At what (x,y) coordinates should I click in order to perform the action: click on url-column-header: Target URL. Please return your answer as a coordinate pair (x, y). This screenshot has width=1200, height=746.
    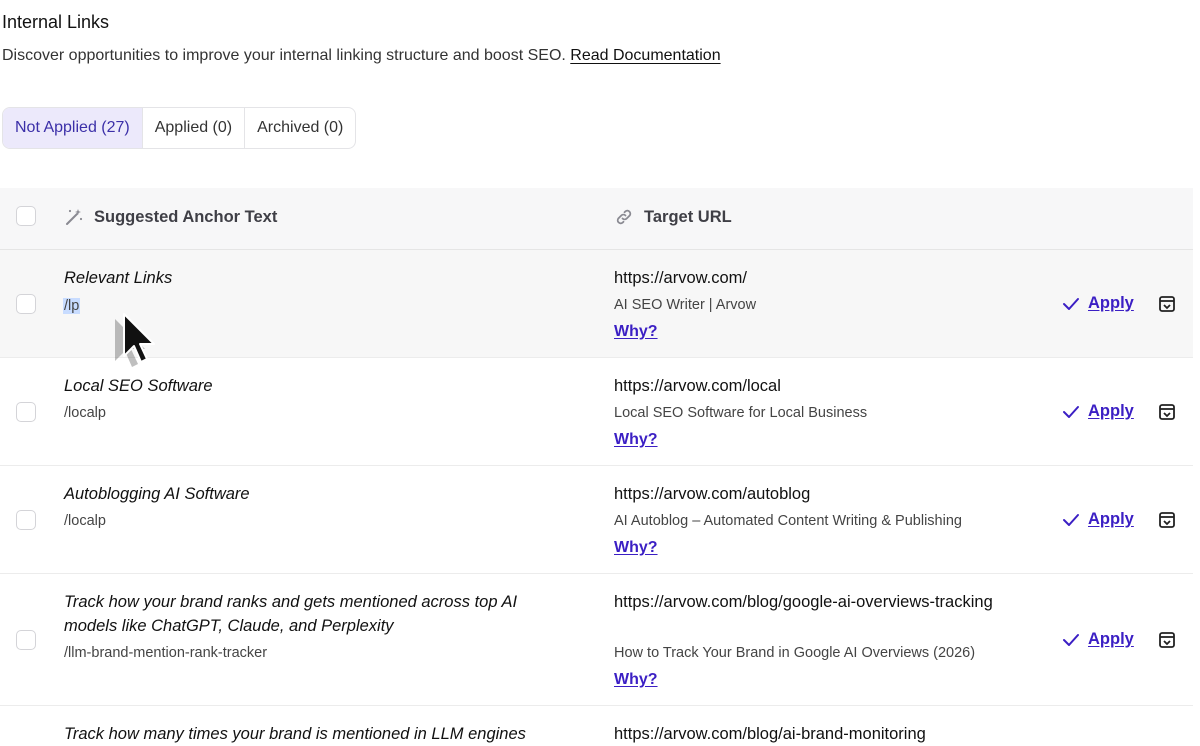
    Looking at the image, I should click on (688, 217).